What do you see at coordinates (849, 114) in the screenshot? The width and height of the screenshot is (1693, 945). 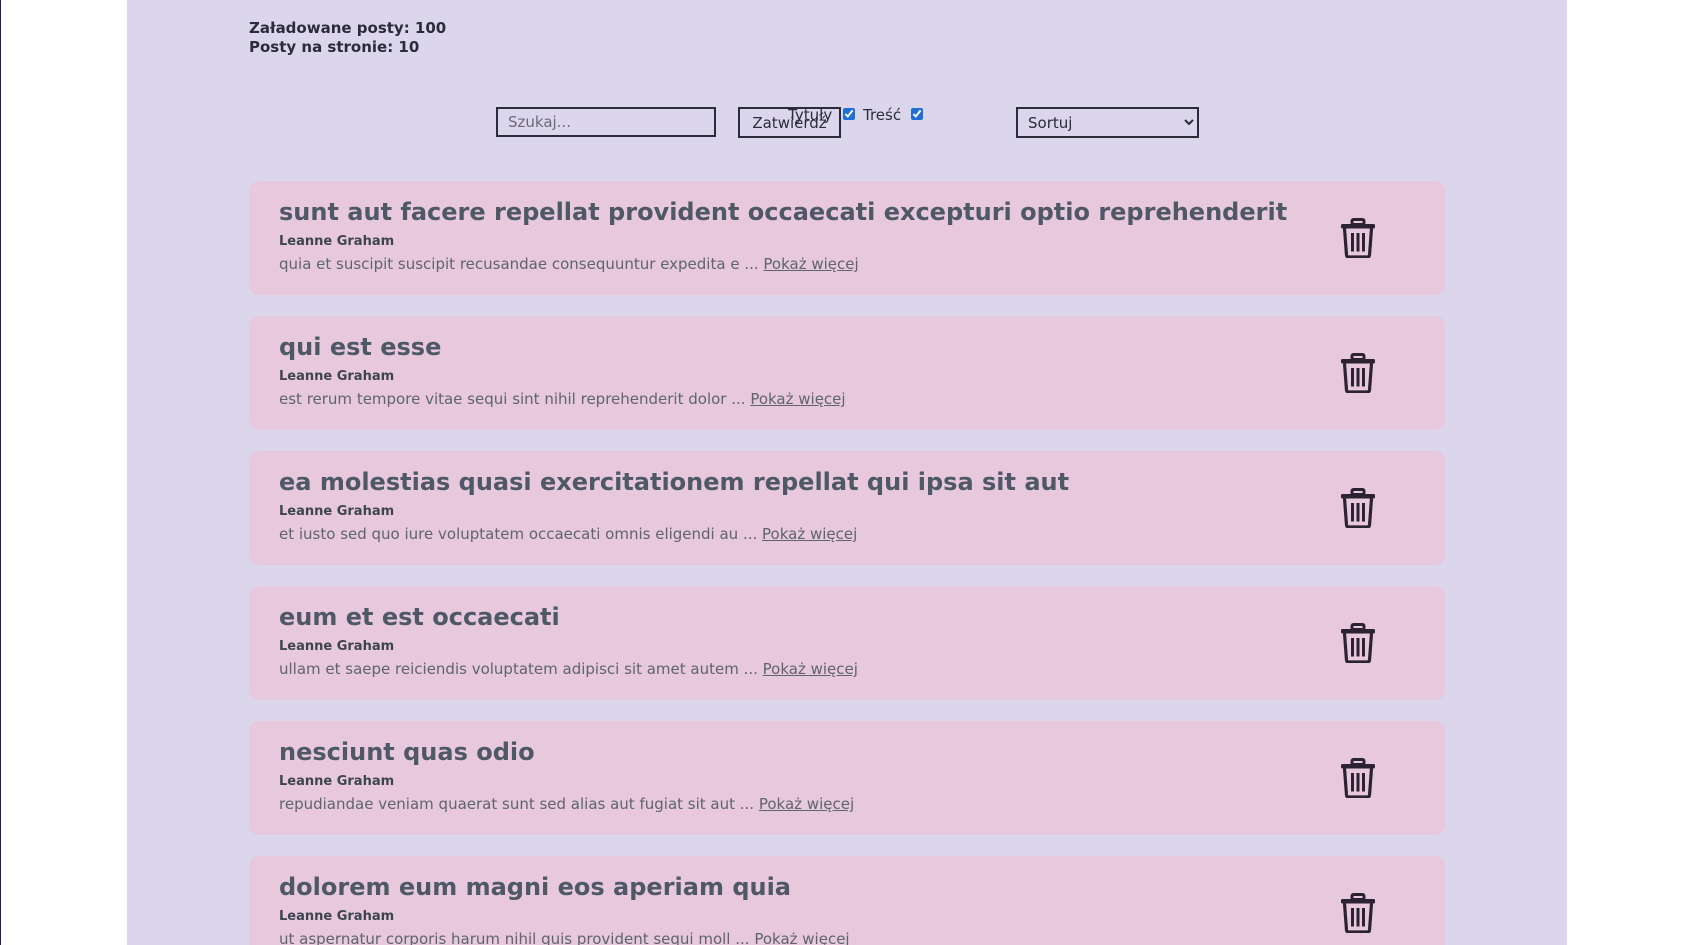 I see `titles-checkbox` at bounding box center [849, 114].